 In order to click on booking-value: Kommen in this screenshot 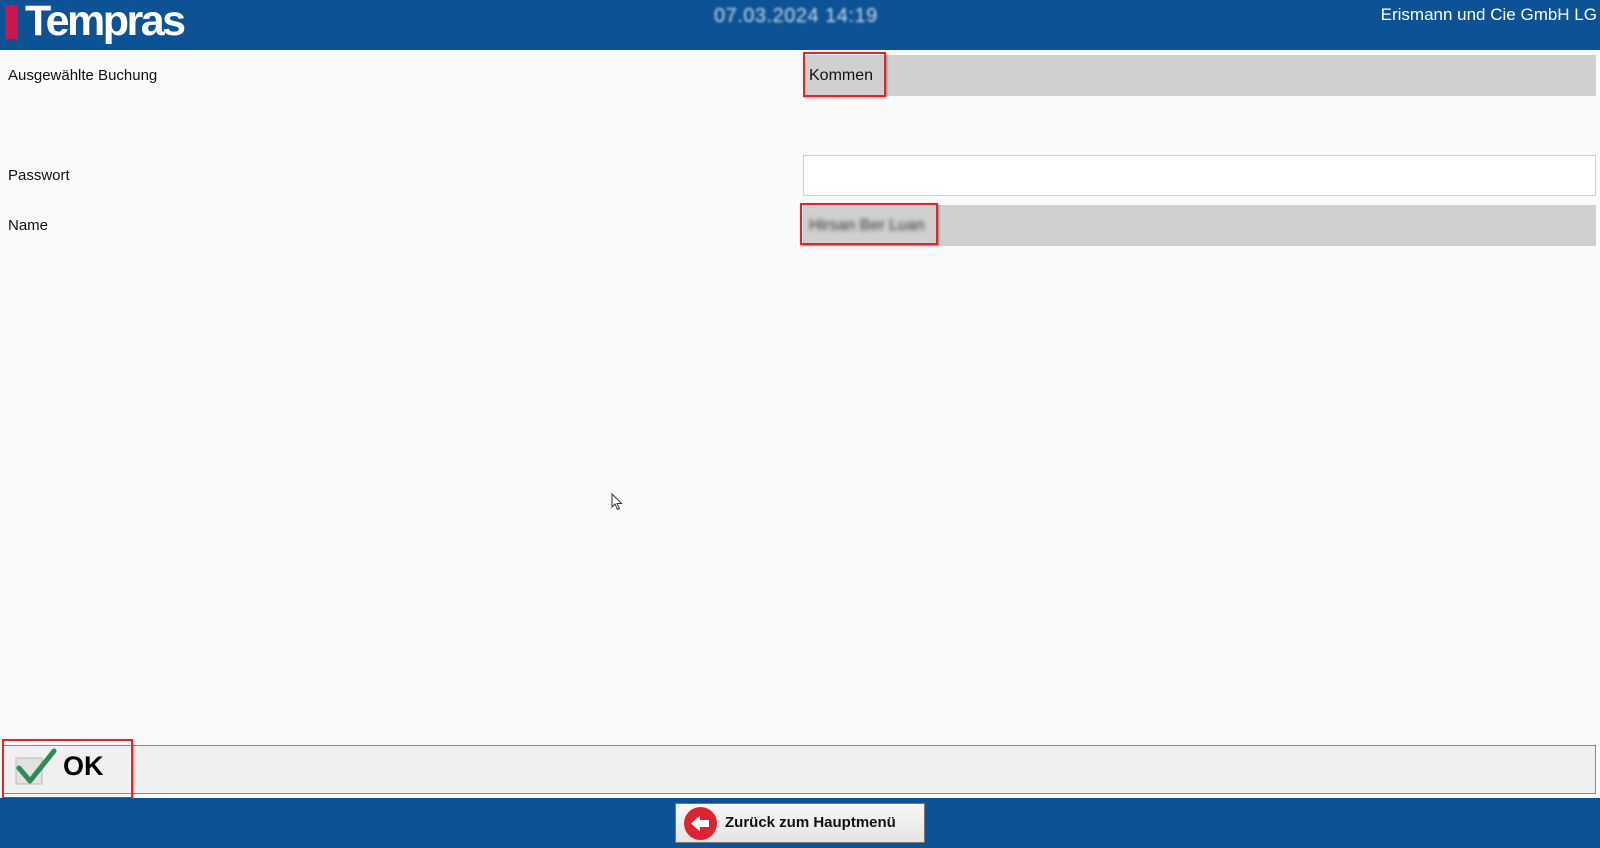, I will do `click(841, 75)`.